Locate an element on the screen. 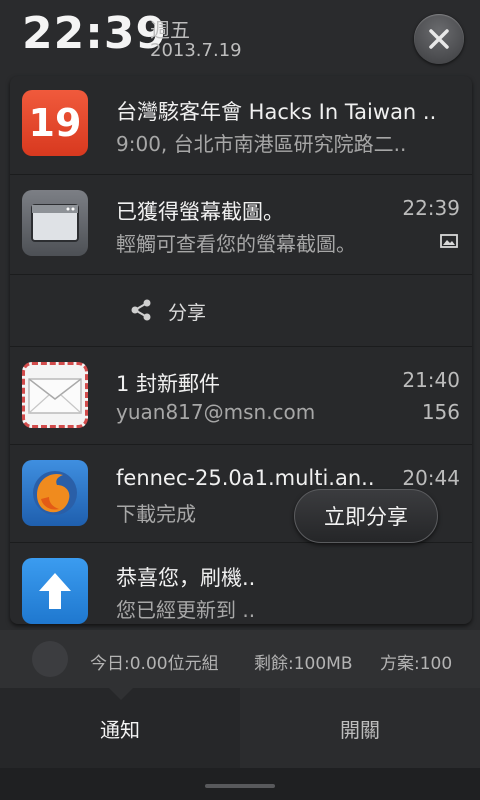 This screenshot has width=480, height=800. notification-time: 21:40 is located at coordinates (431, 380).